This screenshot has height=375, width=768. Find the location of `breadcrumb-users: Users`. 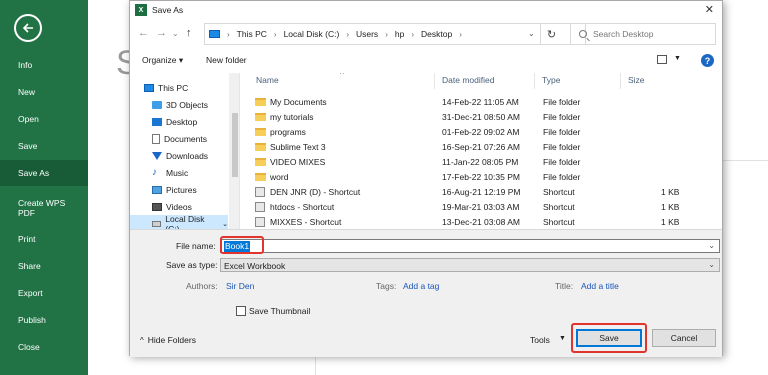

breadcrumb-users: Users is located at coordinates (367, 34).